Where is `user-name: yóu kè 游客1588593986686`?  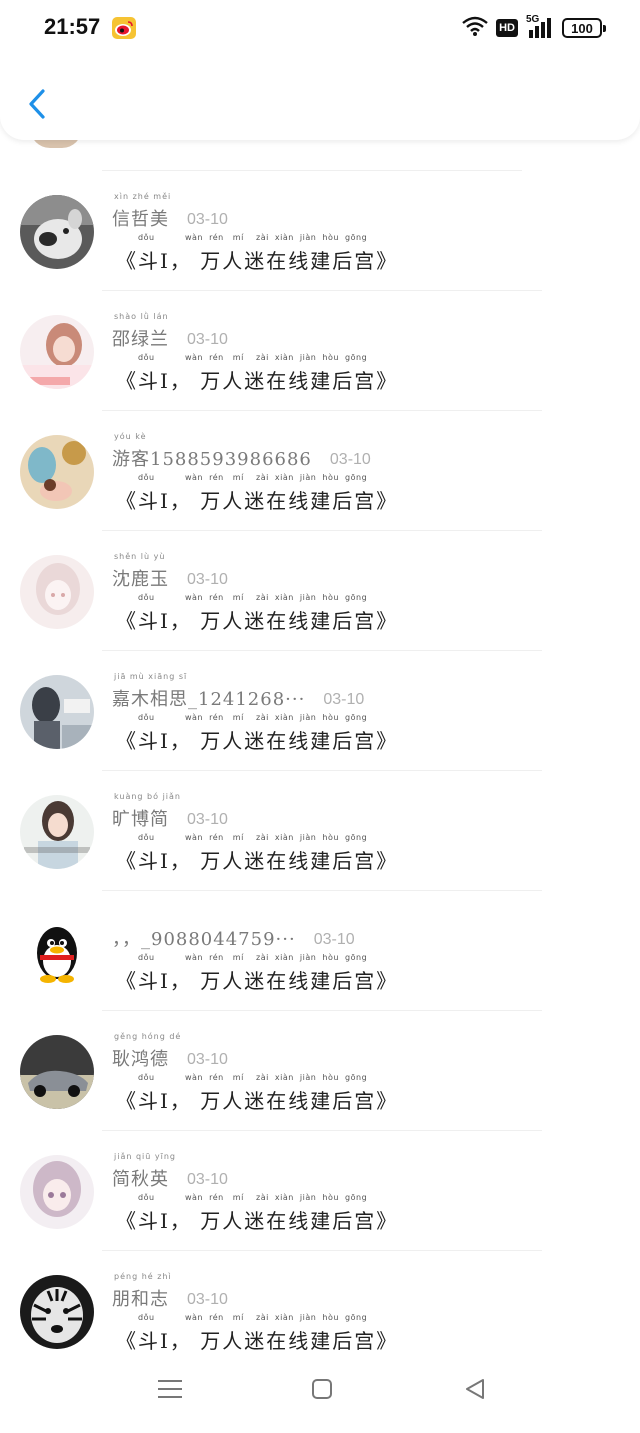 user-name: yóu kè 游客1588593986686 is located at coordinates (212, 451).